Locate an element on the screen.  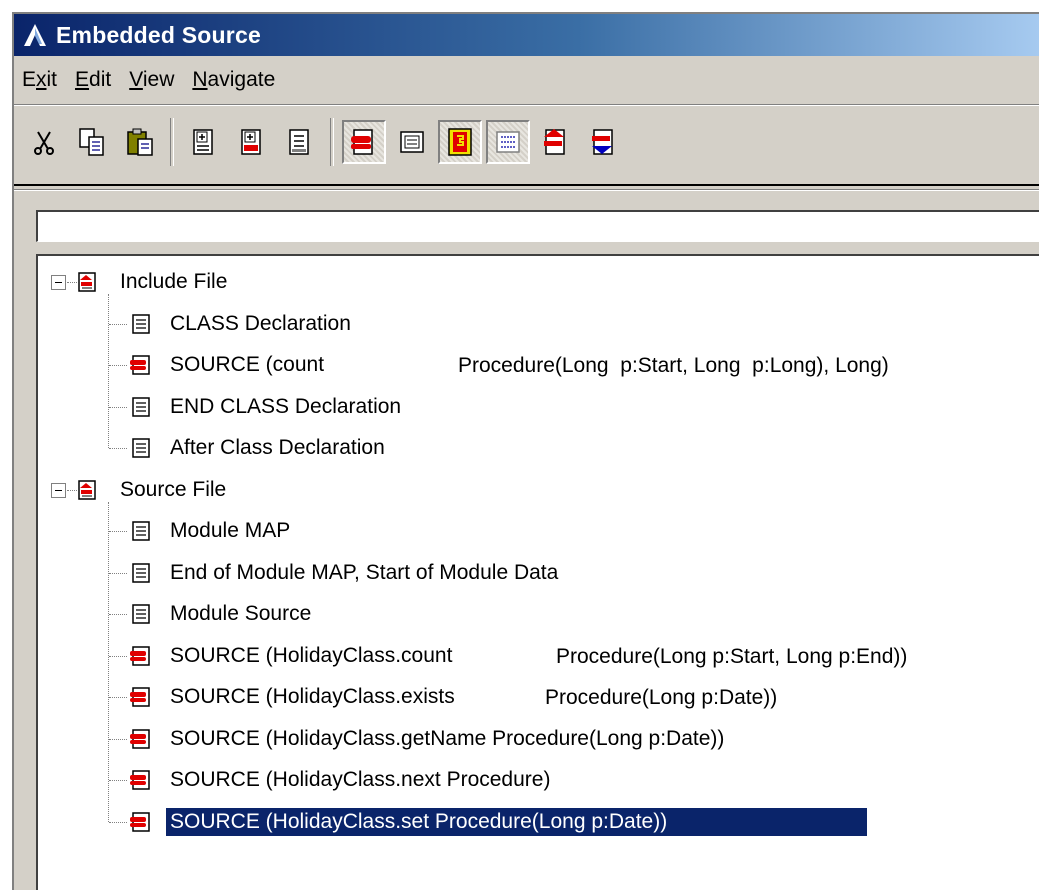
tree-group-label: Include File is located at coordinates (174, 281).